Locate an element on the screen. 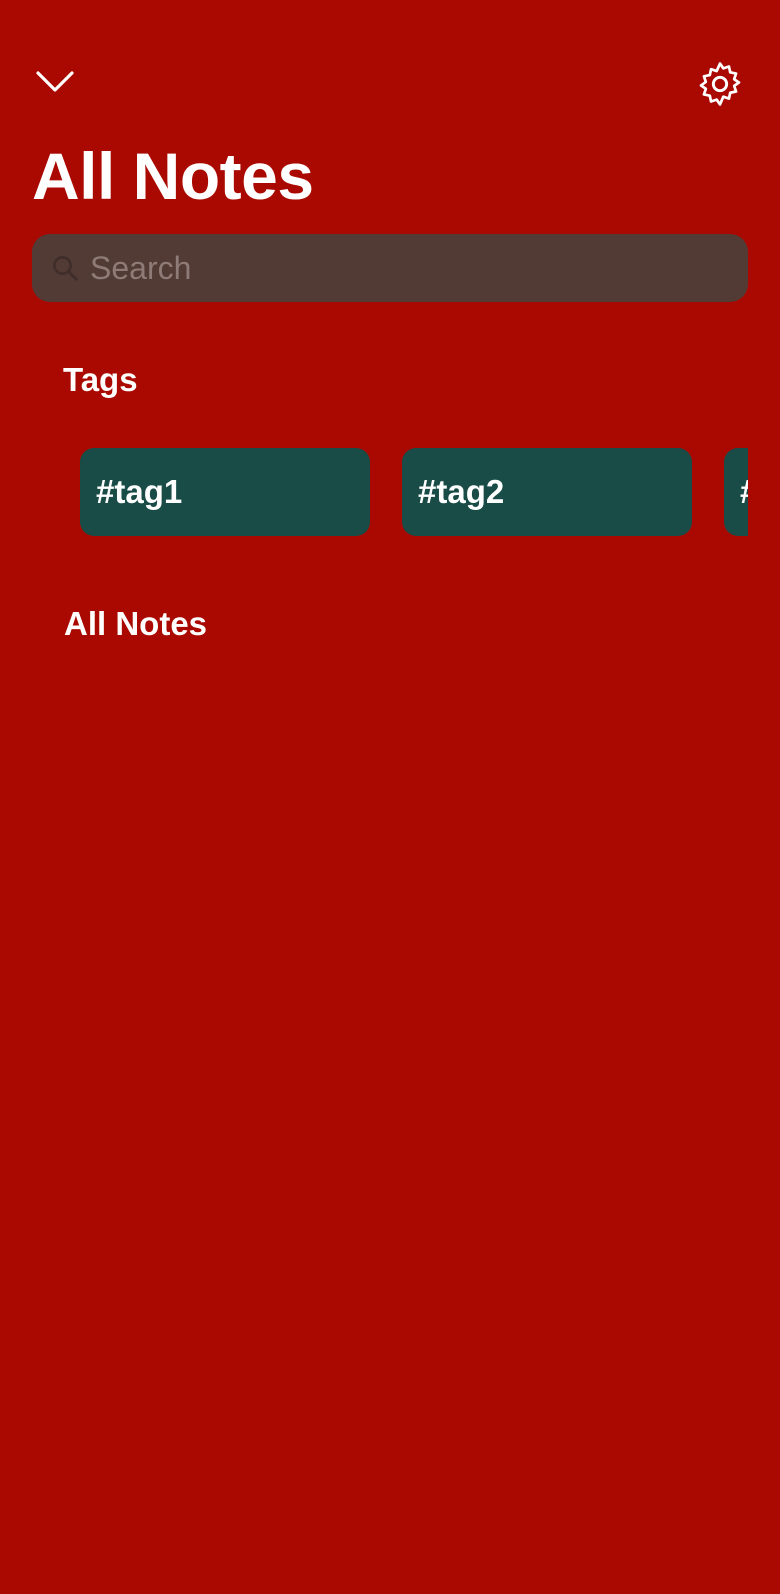 The width and height of the screenshot is (780, 1594). collapse-button is located at coordinates (55, 84).